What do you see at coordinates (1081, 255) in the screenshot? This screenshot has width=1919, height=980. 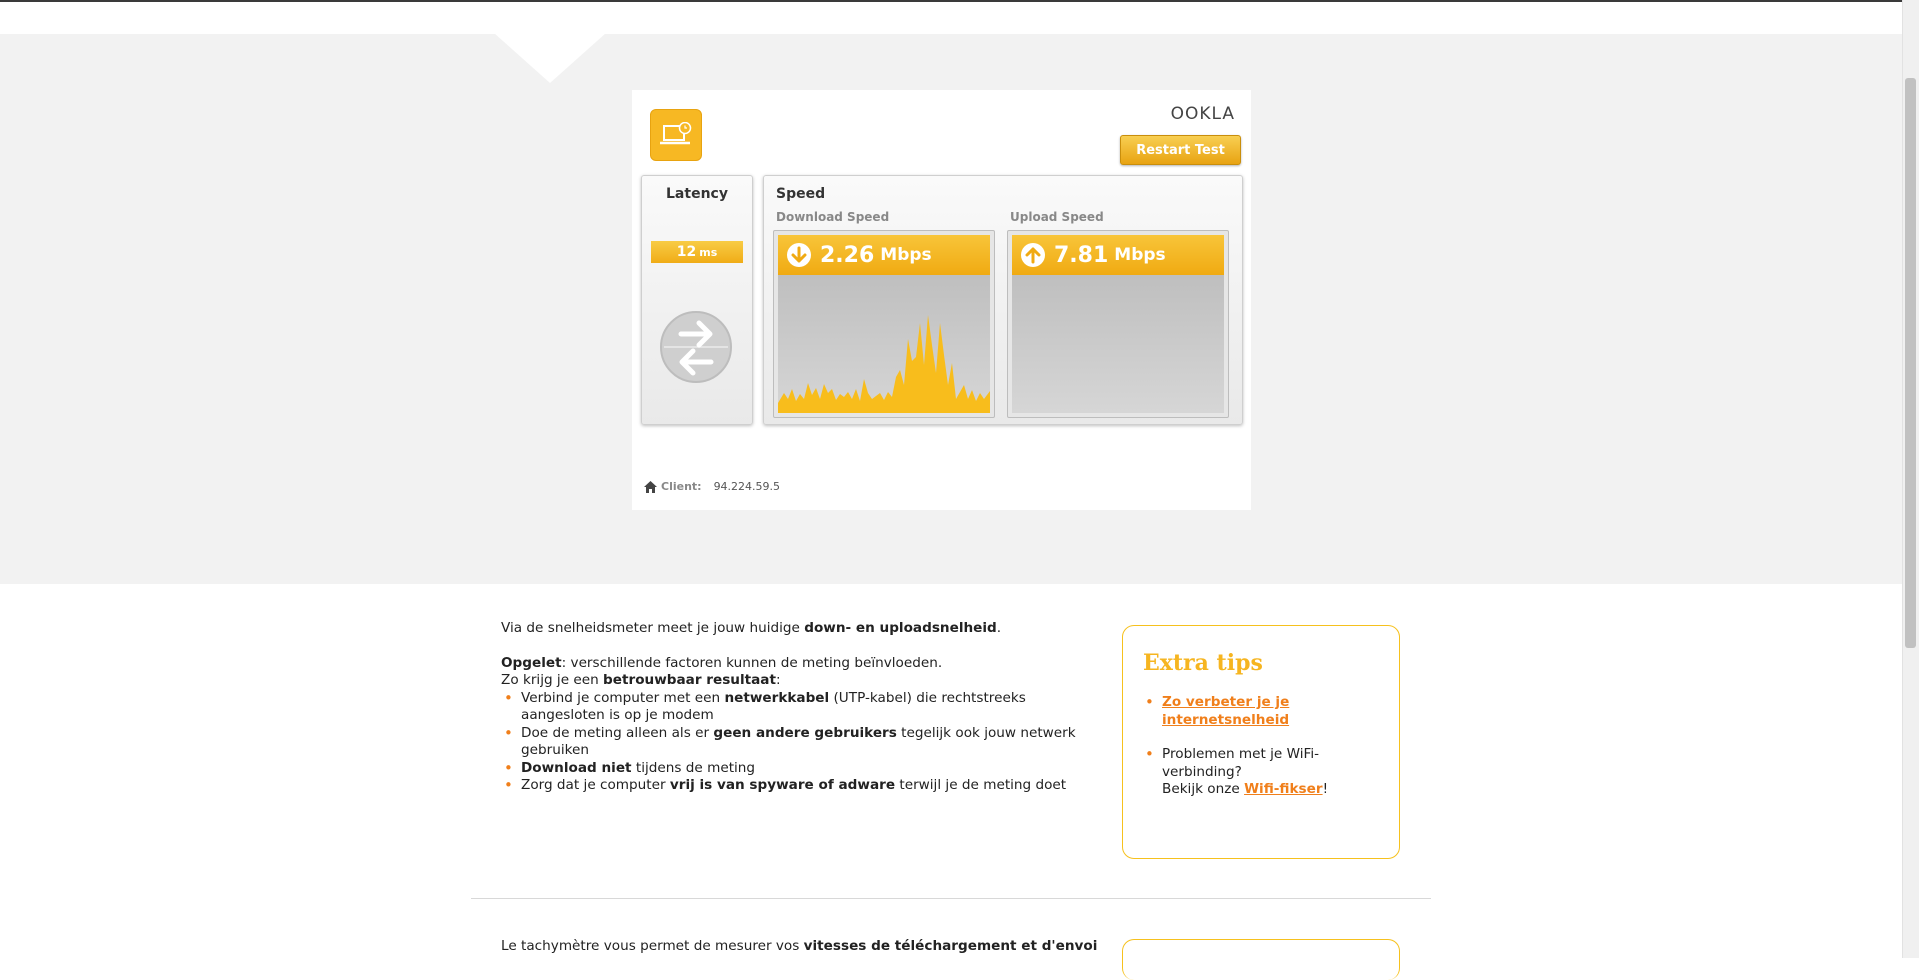 I see `upload-value: 7.81` at bounding box center [1081, 255].